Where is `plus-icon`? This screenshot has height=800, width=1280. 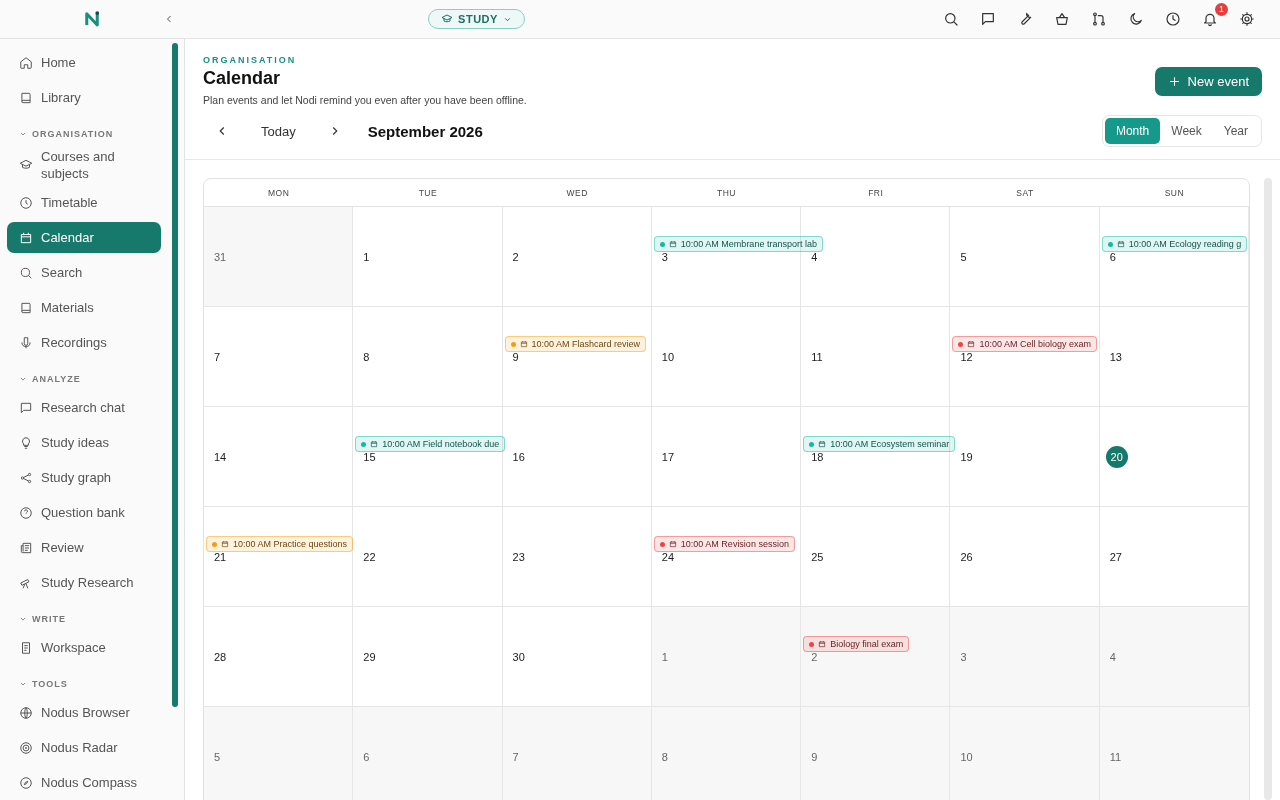
plus-icon is located at coordinates (1174, 81).